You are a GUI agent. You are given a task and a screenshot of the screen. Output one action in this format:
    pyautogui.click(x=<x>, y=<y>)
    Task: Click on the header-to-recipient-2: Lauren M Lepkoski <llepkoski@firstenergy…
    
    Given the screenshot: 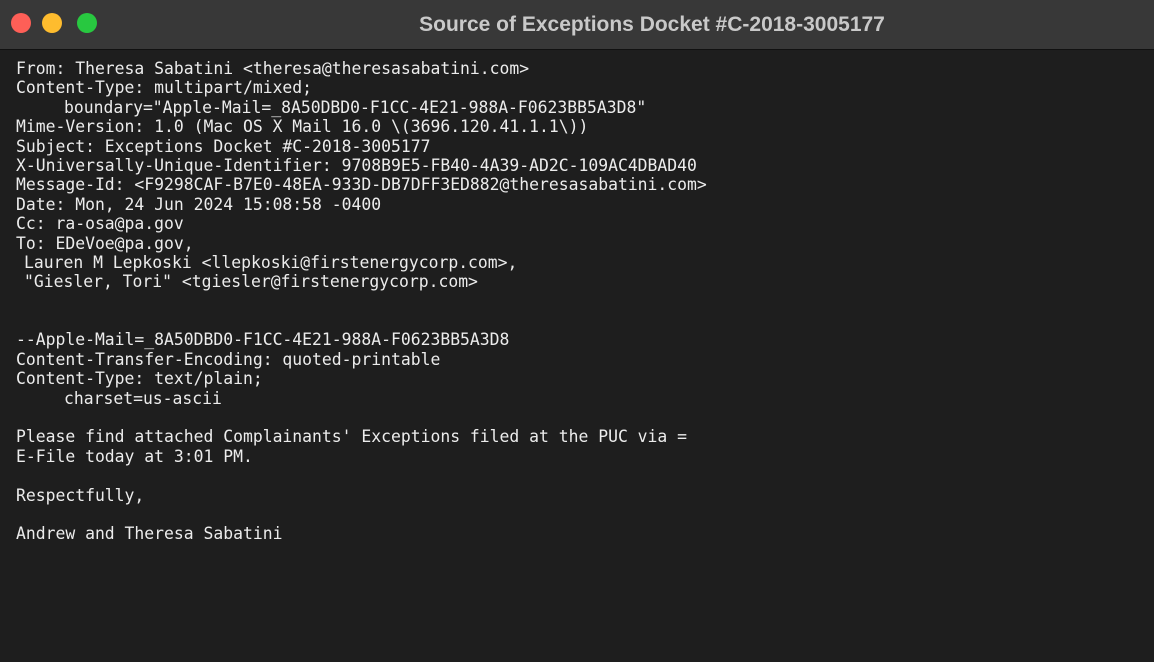 What is the action you would take?
    pyautogui.click(x=271, y=262)
    